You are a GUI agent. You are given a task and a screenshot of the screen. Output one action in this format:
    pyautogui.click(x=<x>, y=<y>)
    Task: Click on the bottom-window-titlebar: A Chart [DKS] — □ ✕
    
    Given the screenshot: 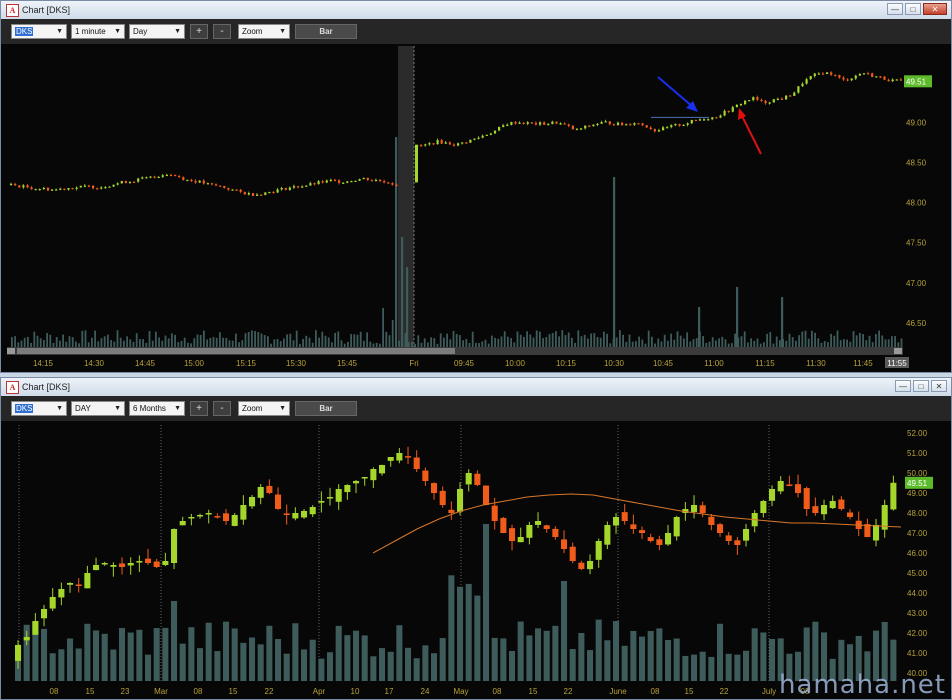 What is the action you would take?
    pyautogui.click(x=476, y=387)
    